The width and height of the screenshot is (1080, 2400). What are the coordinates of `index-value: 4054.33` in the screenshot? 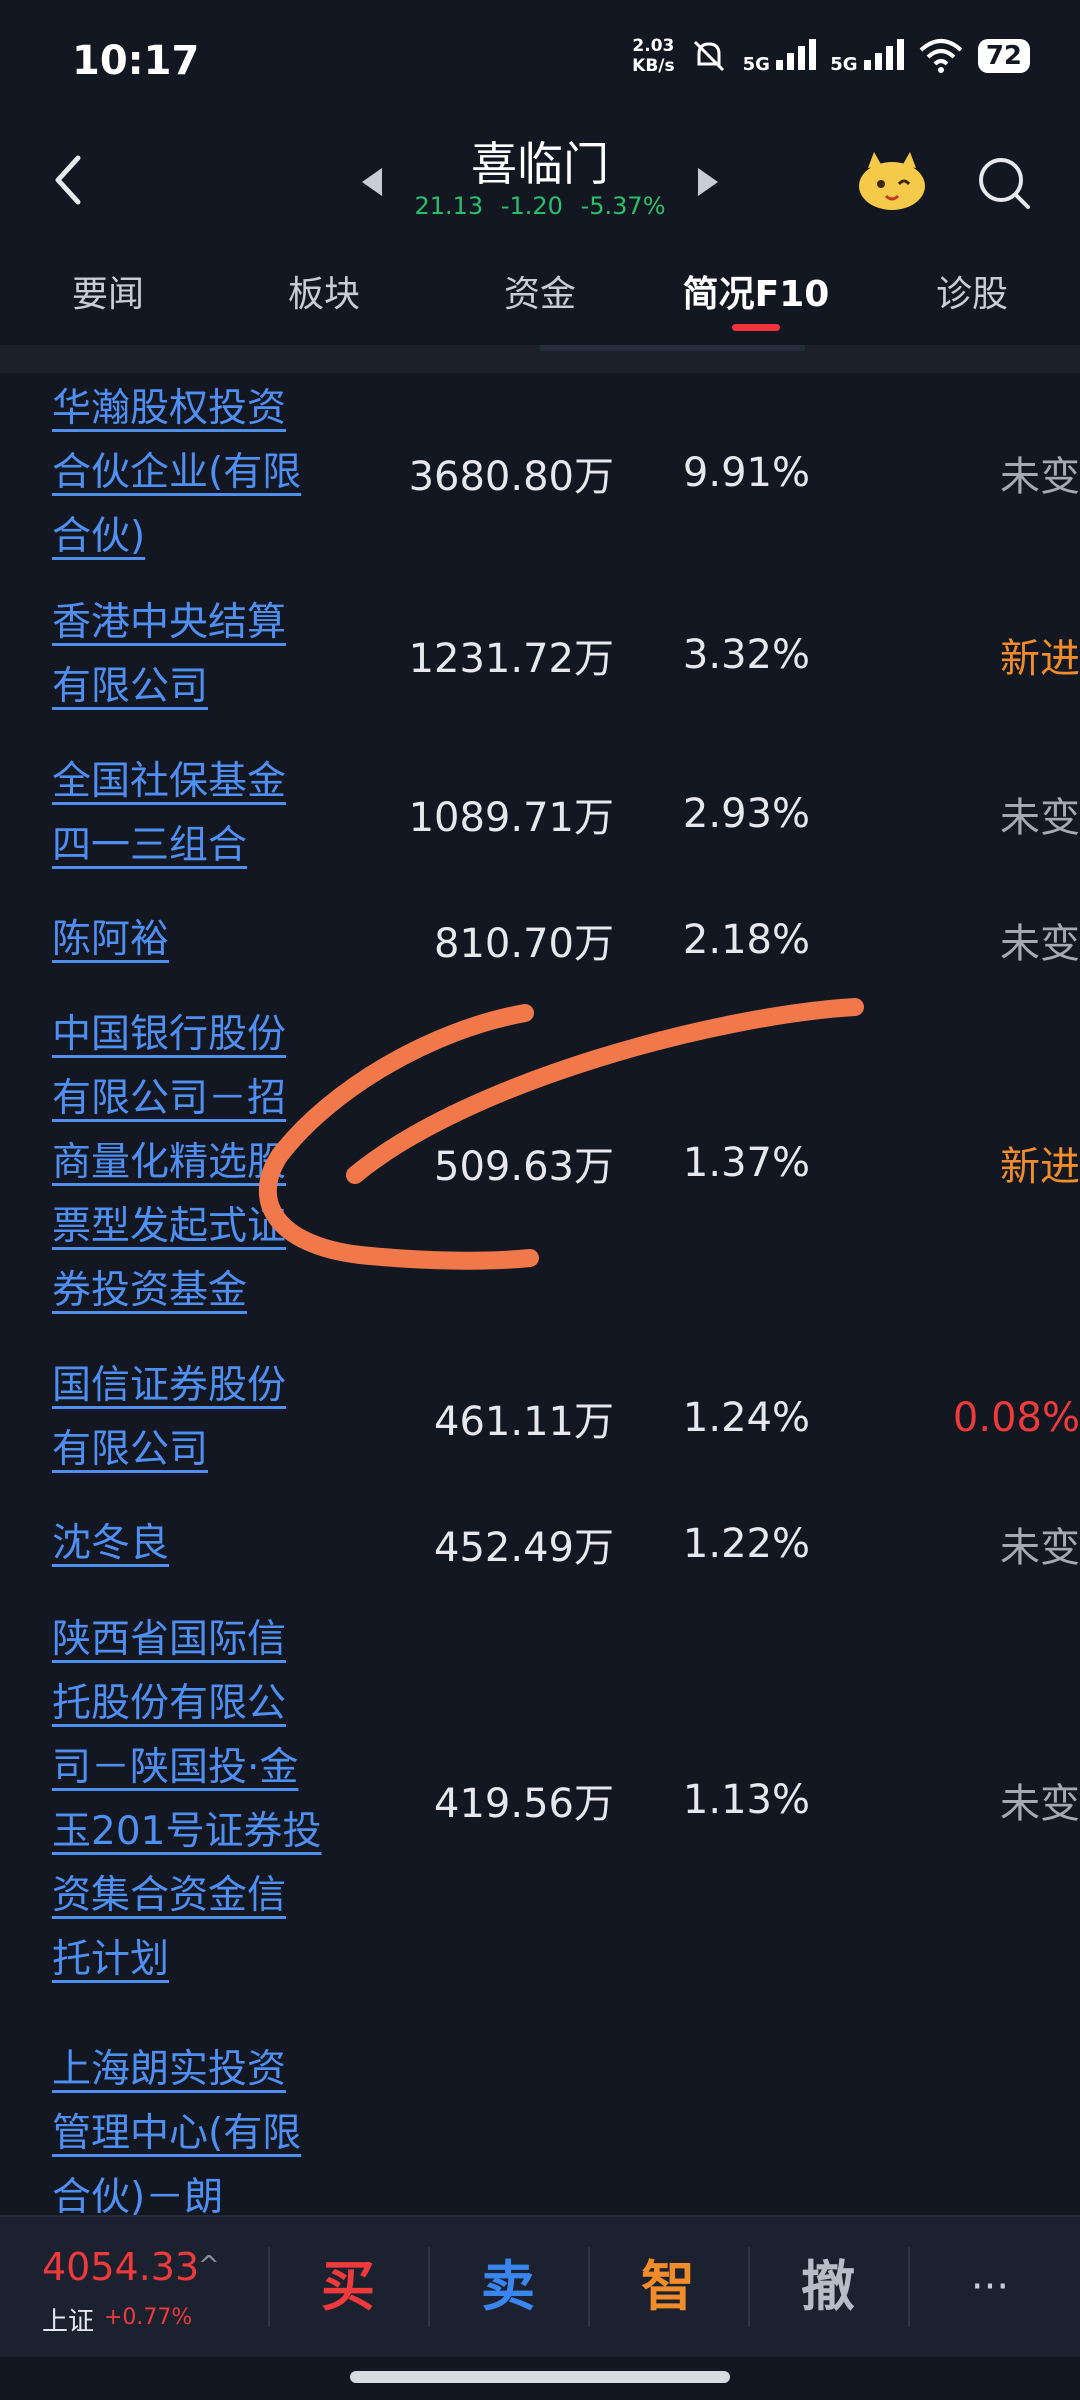 It's located at (120, 2267).